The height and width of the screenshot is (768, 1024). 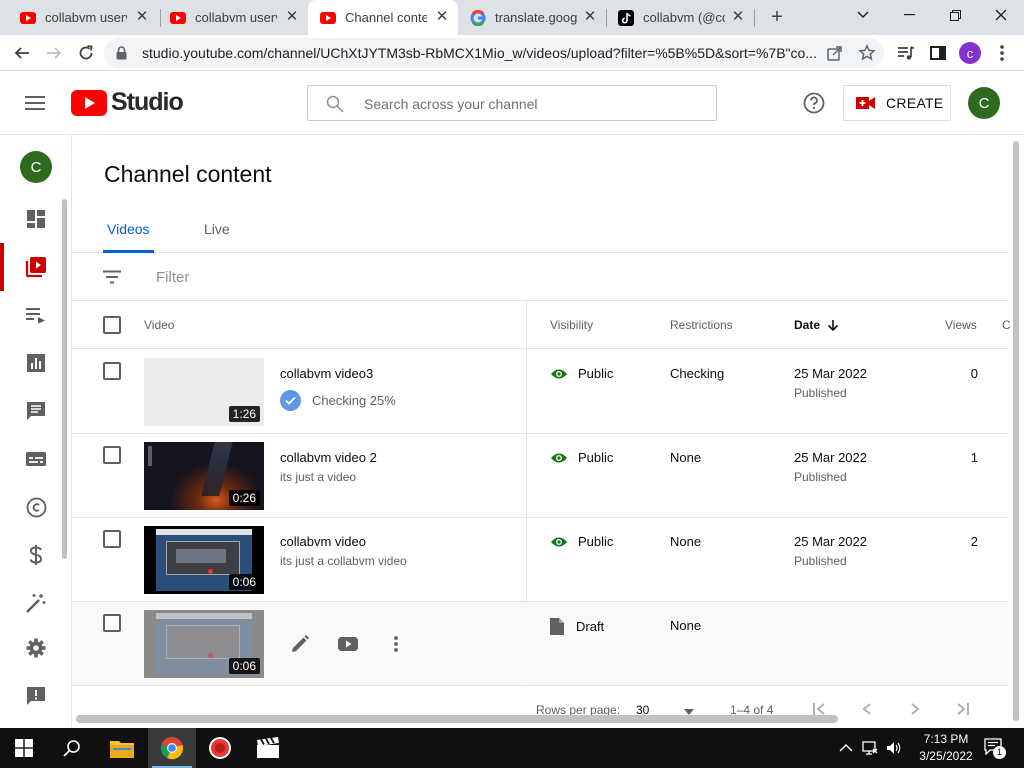 What do you see at coordinates (534, 104) in the screenshot?
I see `search-input` at bounding box center [534, 104].